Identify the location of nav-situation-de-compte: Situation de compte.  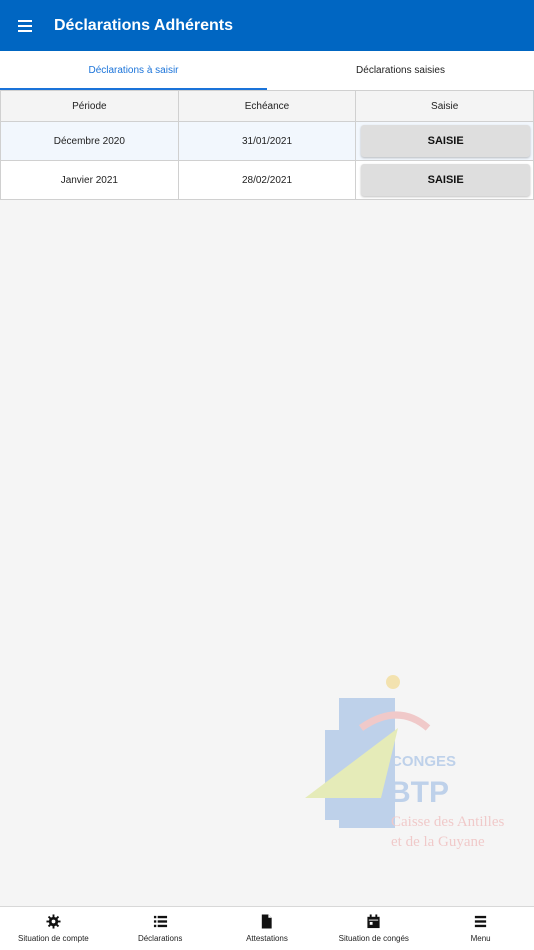
(53, 928).